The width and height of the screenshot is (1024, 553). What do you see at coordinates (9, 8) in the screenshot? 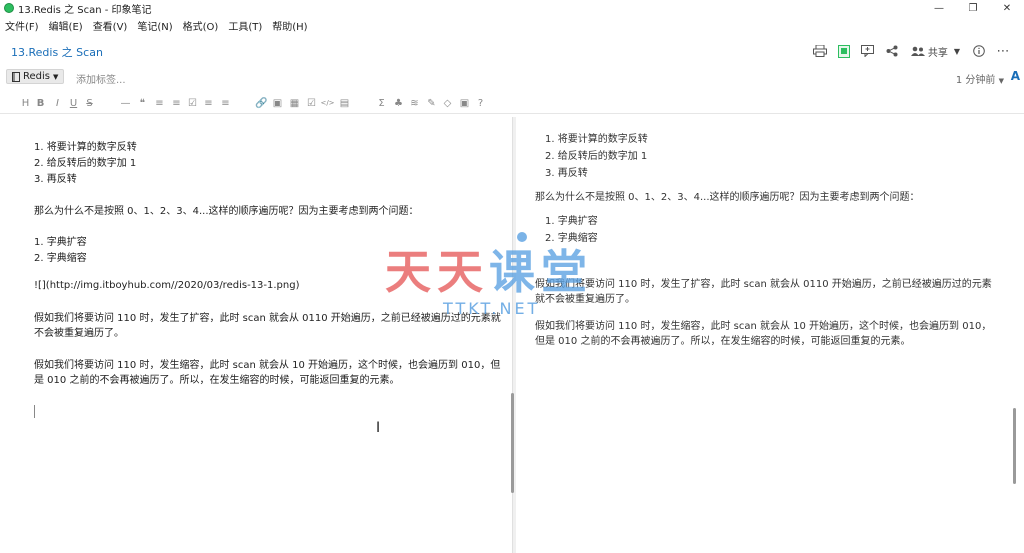
I see `app-logo-icon` at bounding box center [9, 8].